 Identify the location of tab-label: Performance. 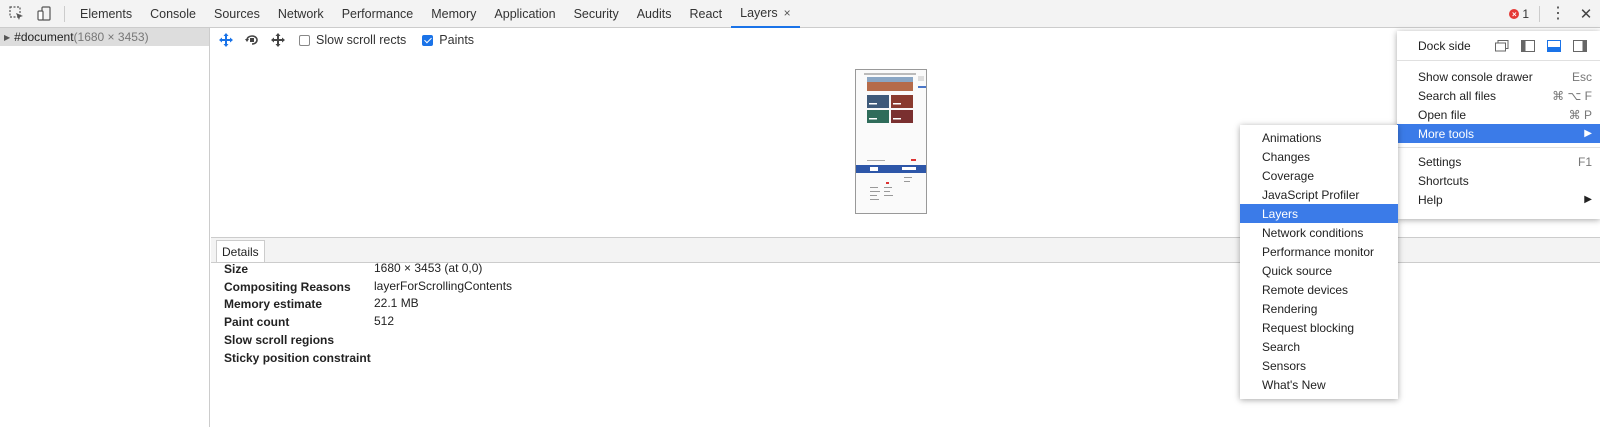
(377, 14).